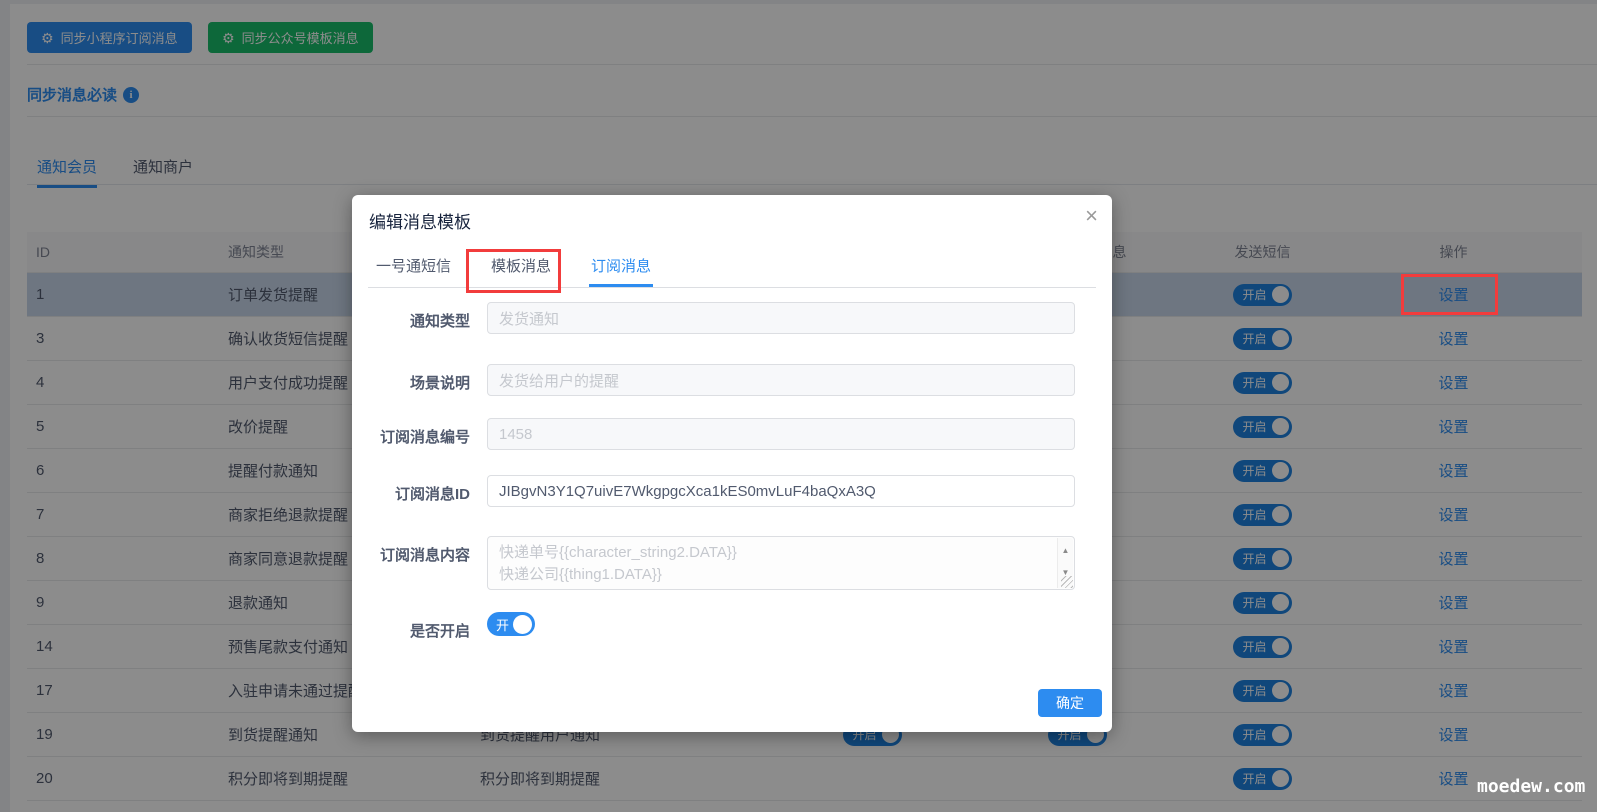 Image resolution: width=1597 pixels, height=812 pixels. I want to click on modal-title: 编辑消息模板, so click(420, 222).